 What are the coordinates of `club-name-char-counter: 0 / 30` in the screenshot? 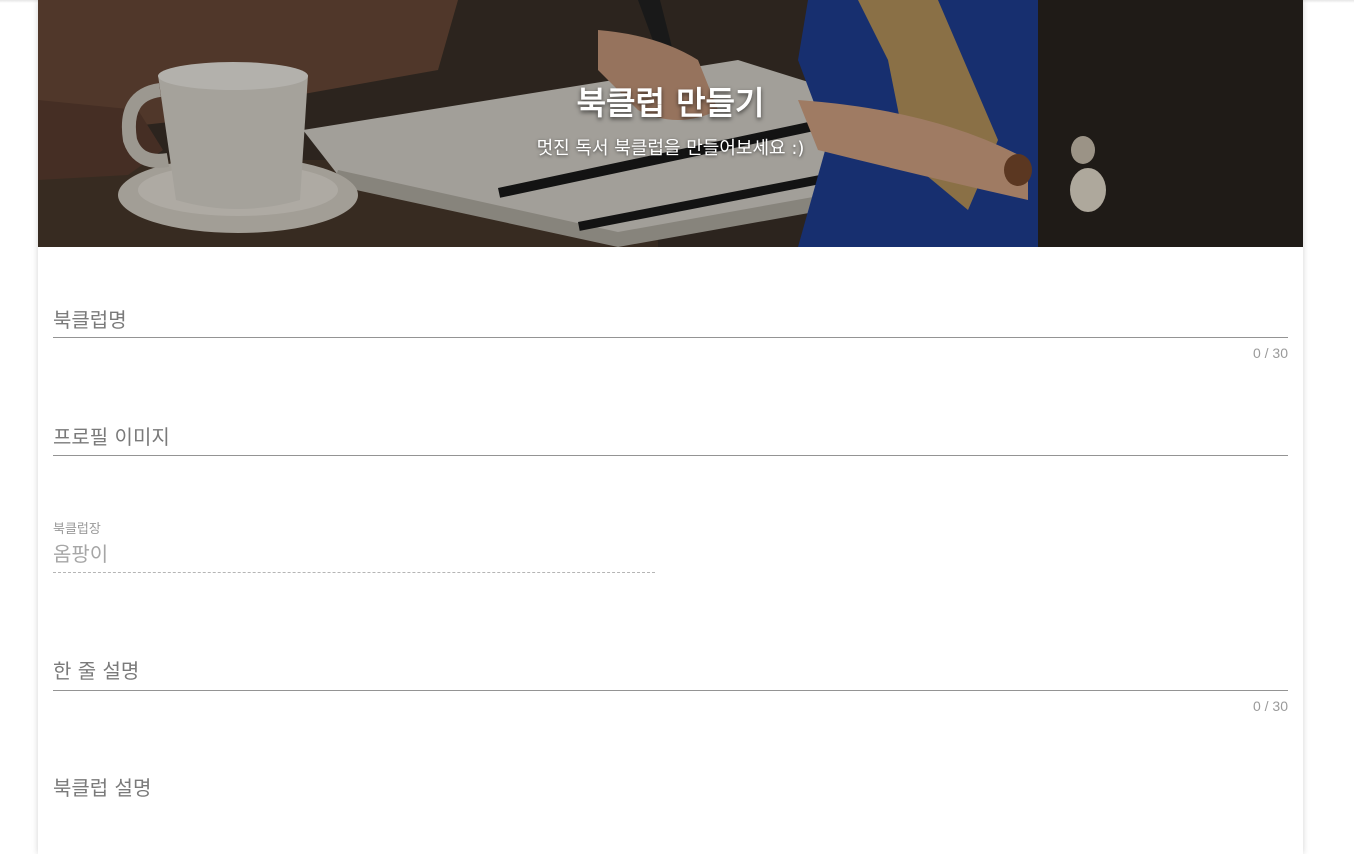 It's located at (1270, 353).